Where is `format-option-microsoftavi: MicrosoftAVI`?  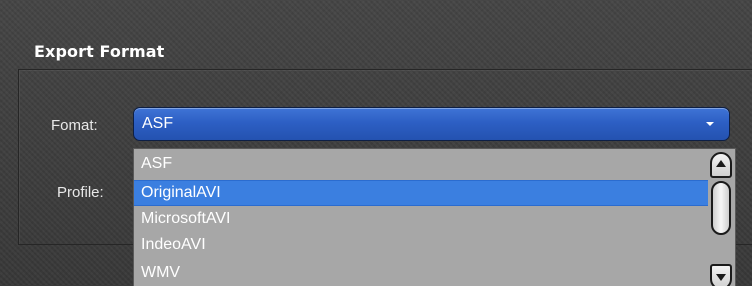
format-option-microsoftavi: MicrosoftAVI is located at coordinates (421, 219).